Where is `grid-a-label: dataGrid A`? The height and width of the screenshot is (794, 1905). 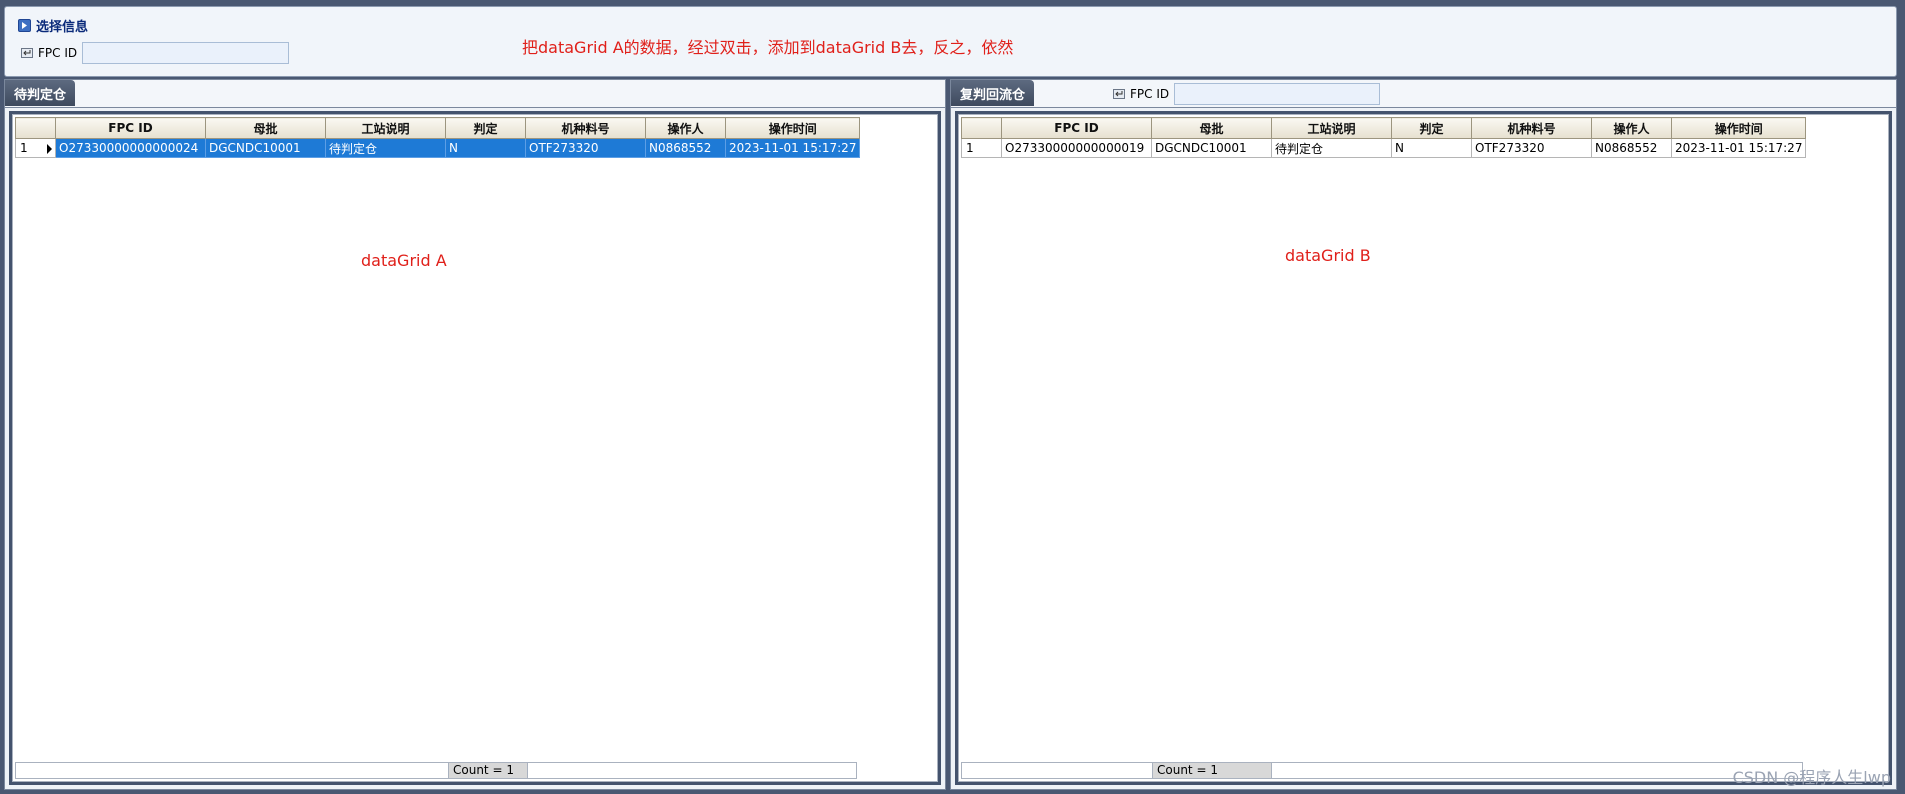
grid-a-label: dataGrid A is located at coordinates (404, 260).